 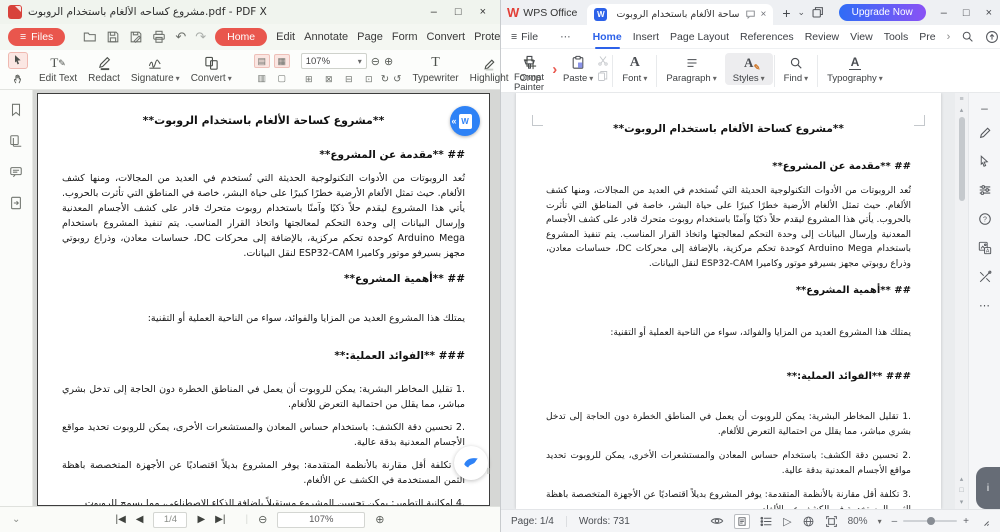 I want to click on document-tab: W ساحة الألغام باستخدام الروبوت ×, so click(x=680, y=14).